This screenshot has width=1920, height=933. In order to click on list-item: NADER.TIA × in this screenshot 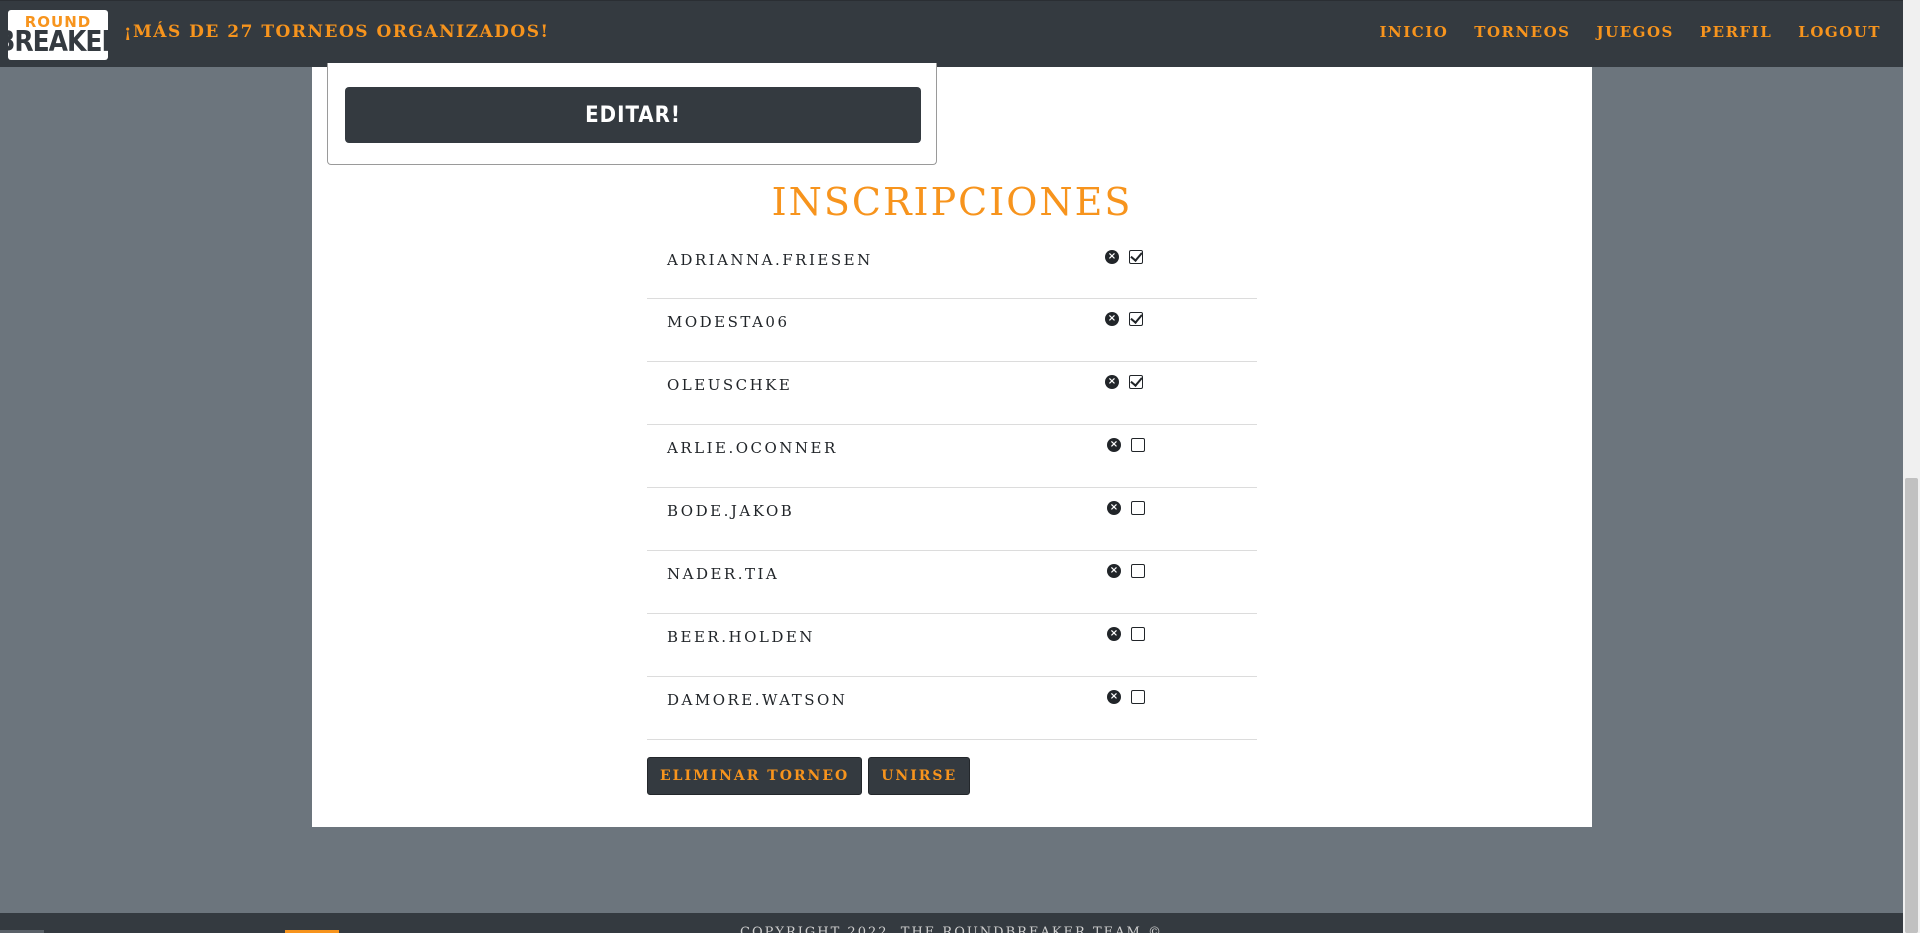, I will do `click(952, 582)`.